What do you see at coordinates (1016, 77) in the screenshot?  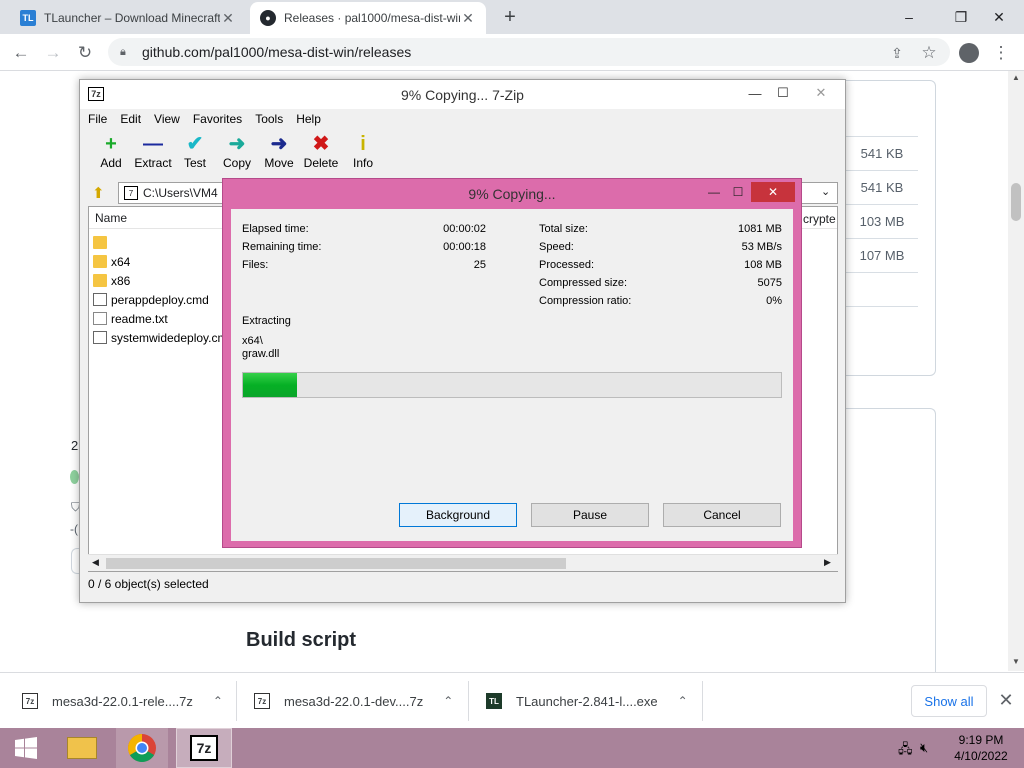 I see `scroll-up-icon: ▲` at bounding box center [1016, 77].